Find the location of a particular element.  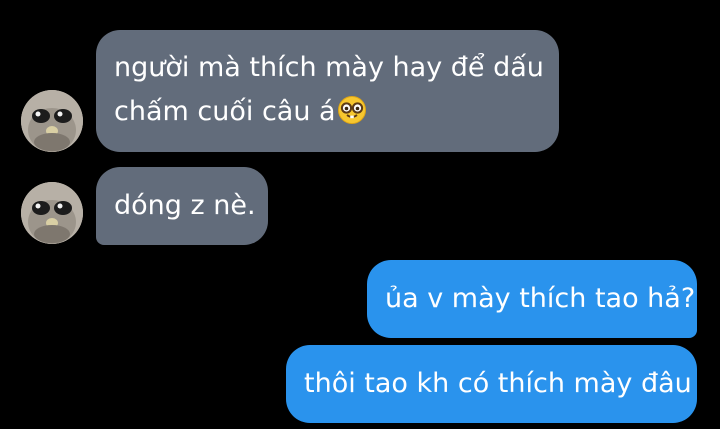

message-bubble-outgoing: ủa v mày thích tao hả? is located at coordinates (532, 299).